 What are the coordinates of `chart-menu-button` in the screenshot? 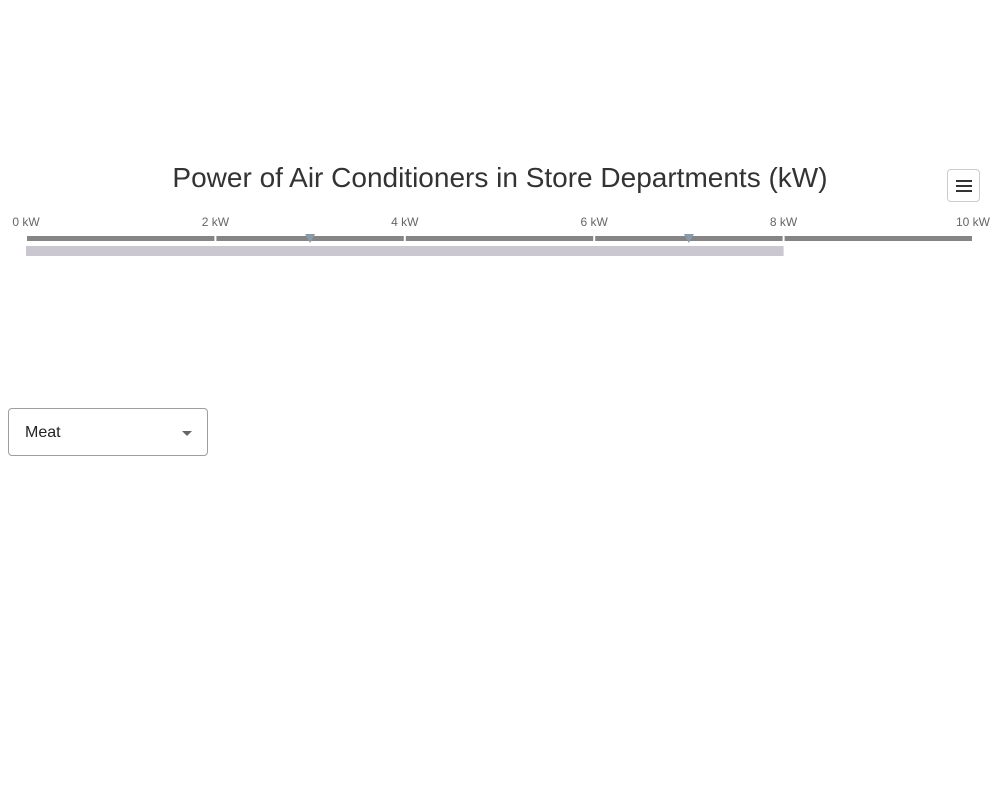 It's located at (963, 185).